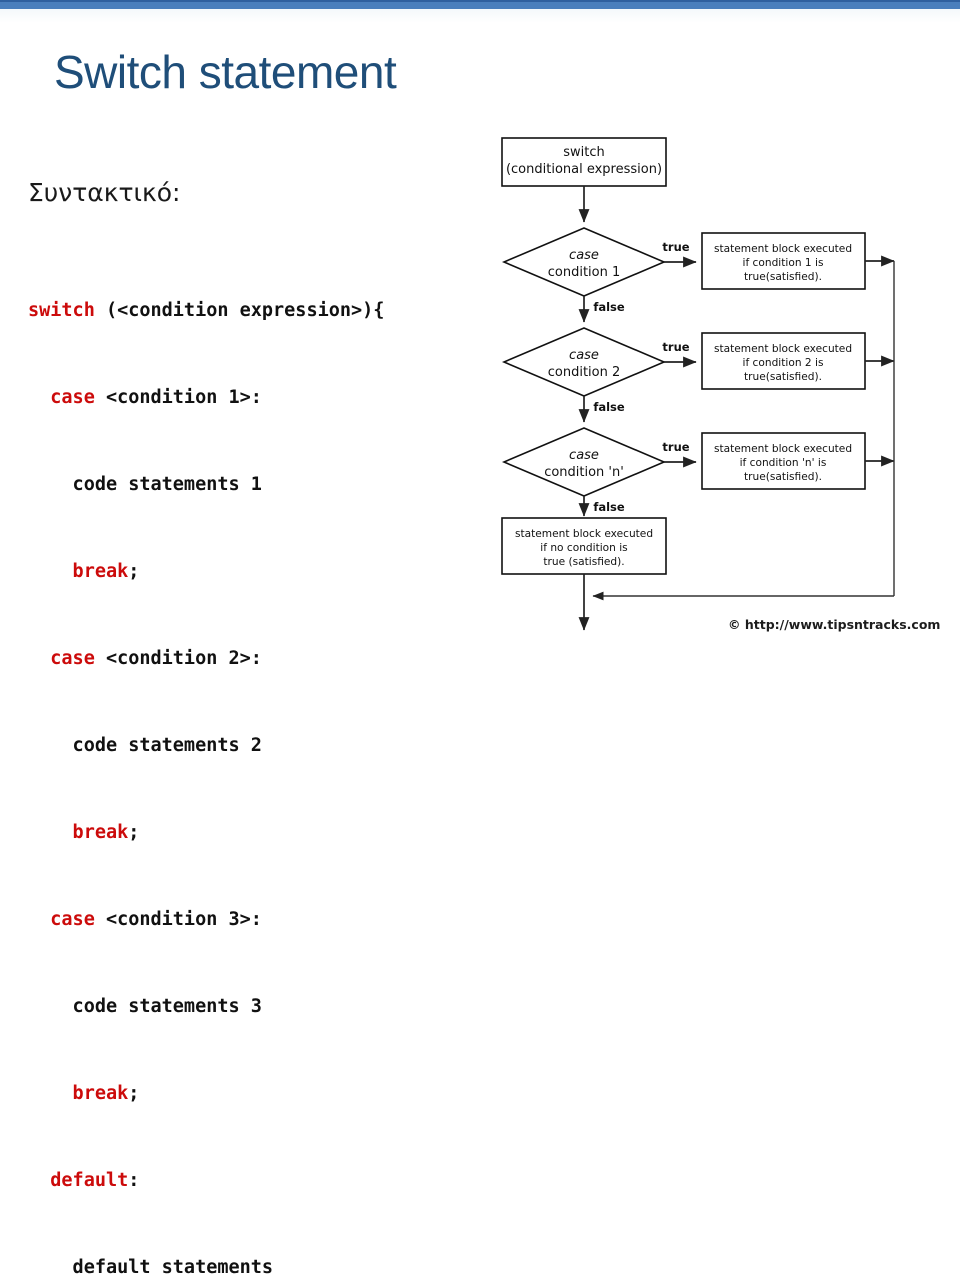  Describe the element at coordinates (61, 310) in the screenshot. I see `code-keyword: switch` at that location.